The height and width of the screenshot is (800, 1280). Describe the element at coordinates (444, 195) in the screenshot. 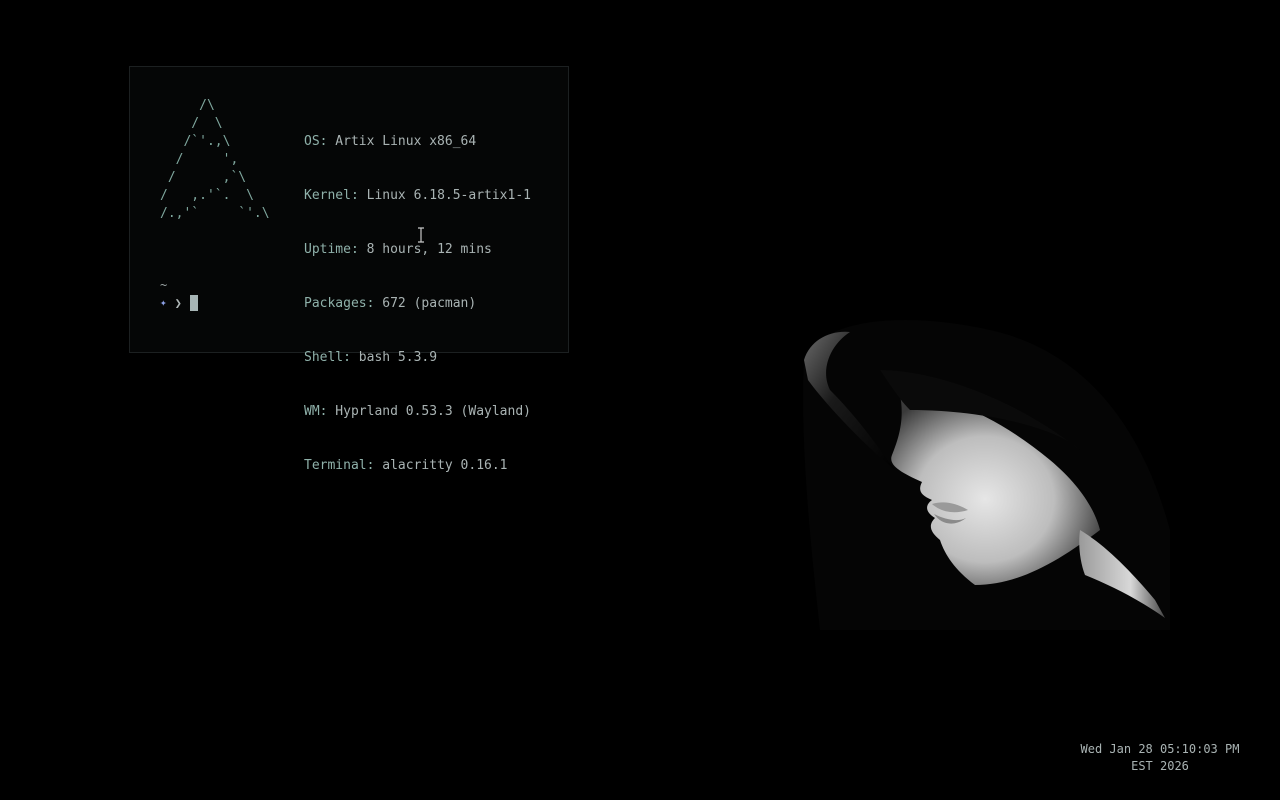

I see `info-value: Linux 6.18.5-artix1-1` at that location.